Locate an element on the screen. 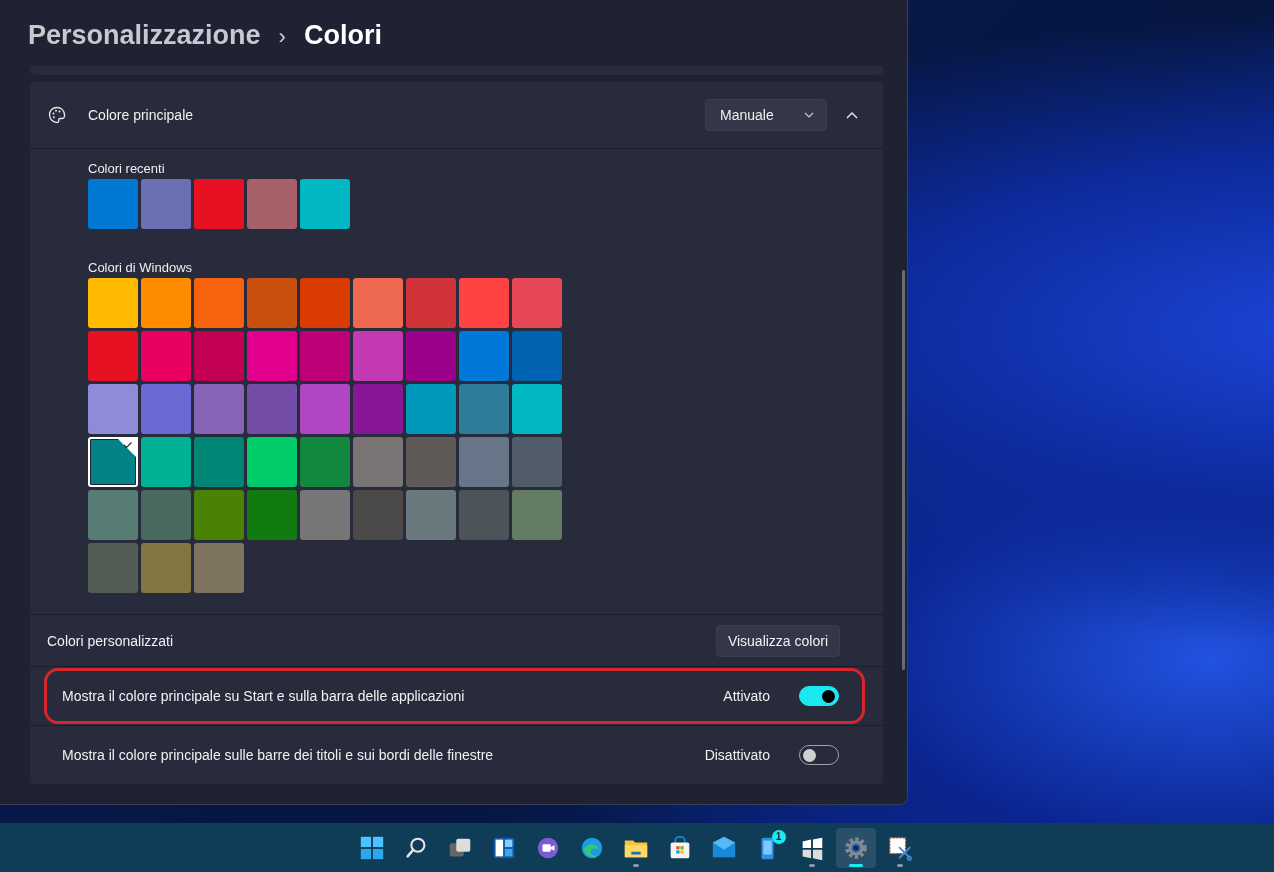  notification-badge: 1 is located at coordinates (778, 836).